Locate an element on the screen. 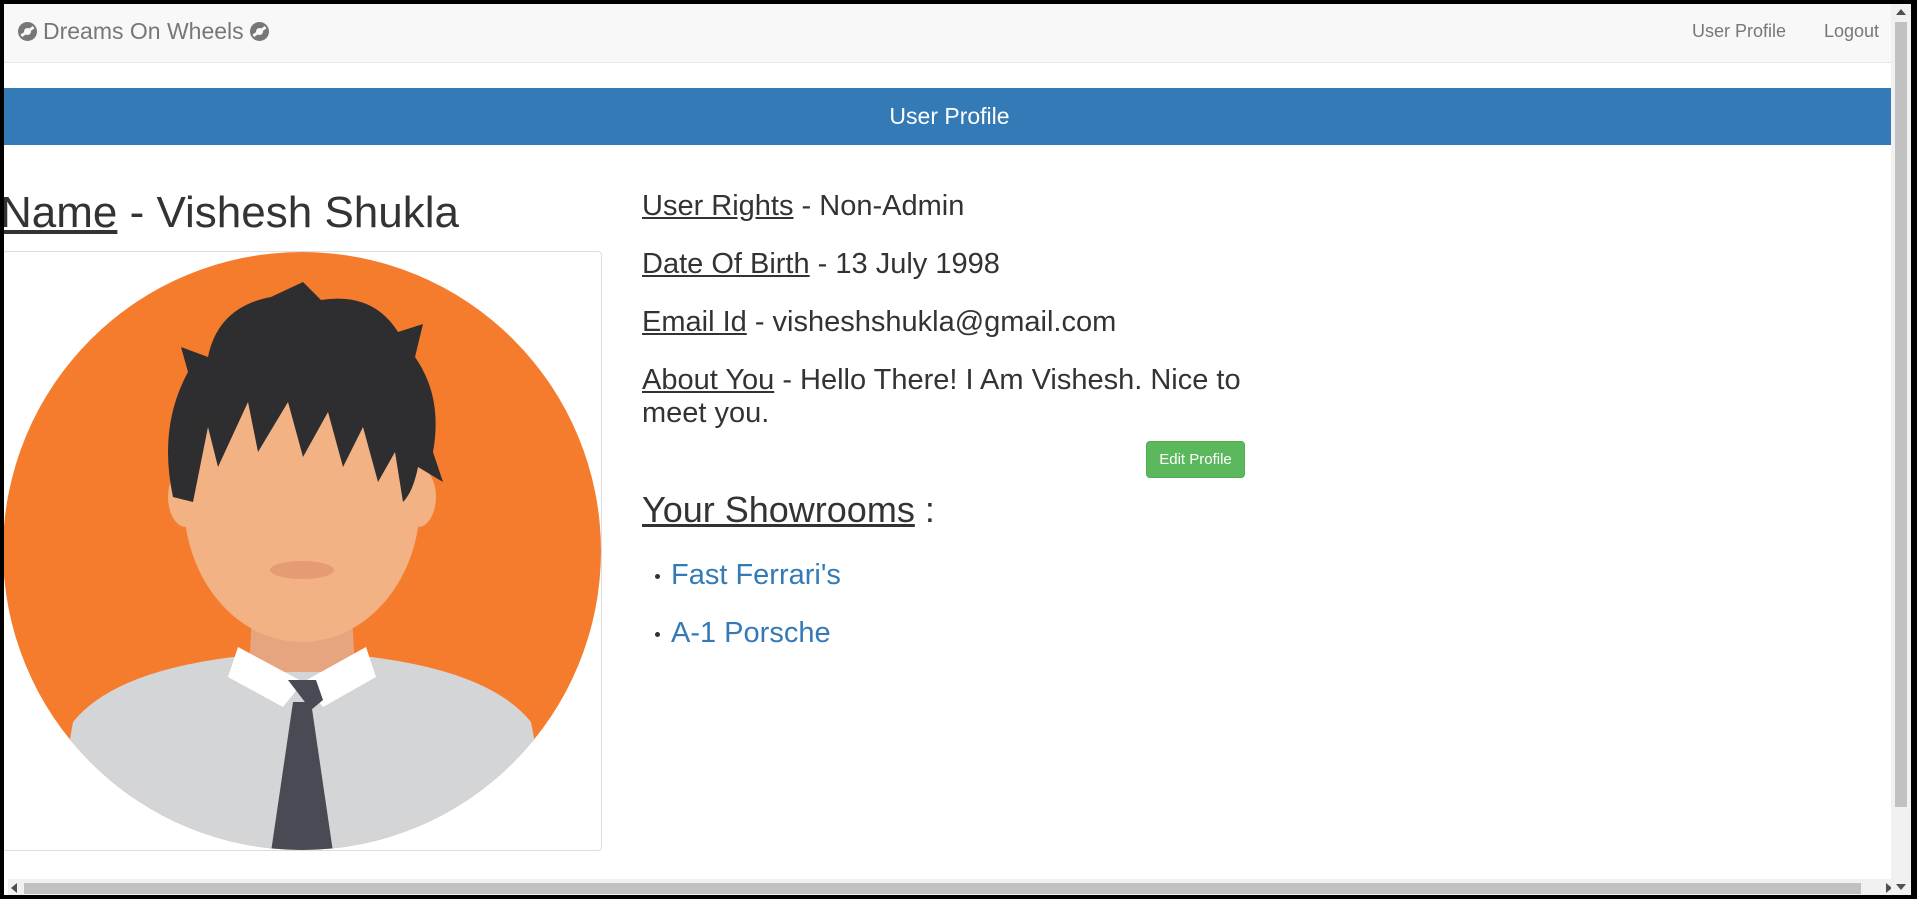  dob-row: Date Of Birth - 13 July 1998 is located at coordinates (942, 264).